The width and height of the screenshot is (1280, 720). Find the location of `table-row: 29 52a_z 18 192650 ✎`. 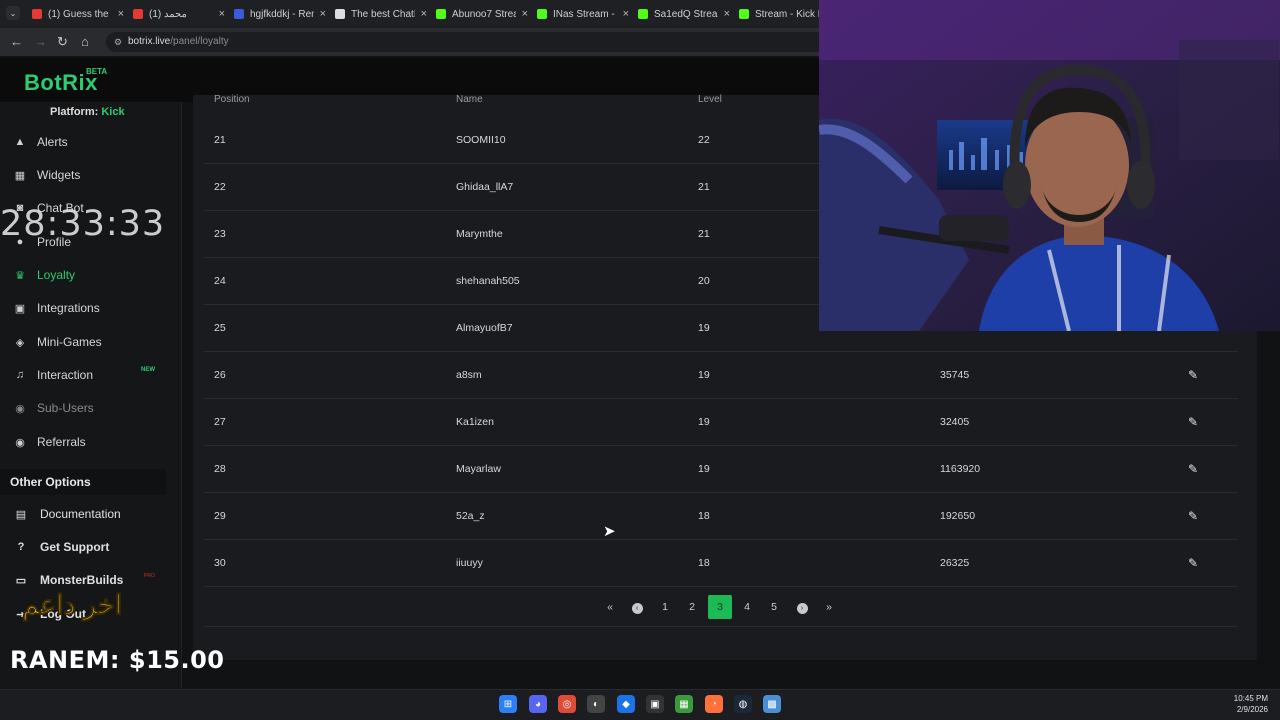

table-row: 29 52a_z 18 192650 ✎ is located at coordinates (721, 516).